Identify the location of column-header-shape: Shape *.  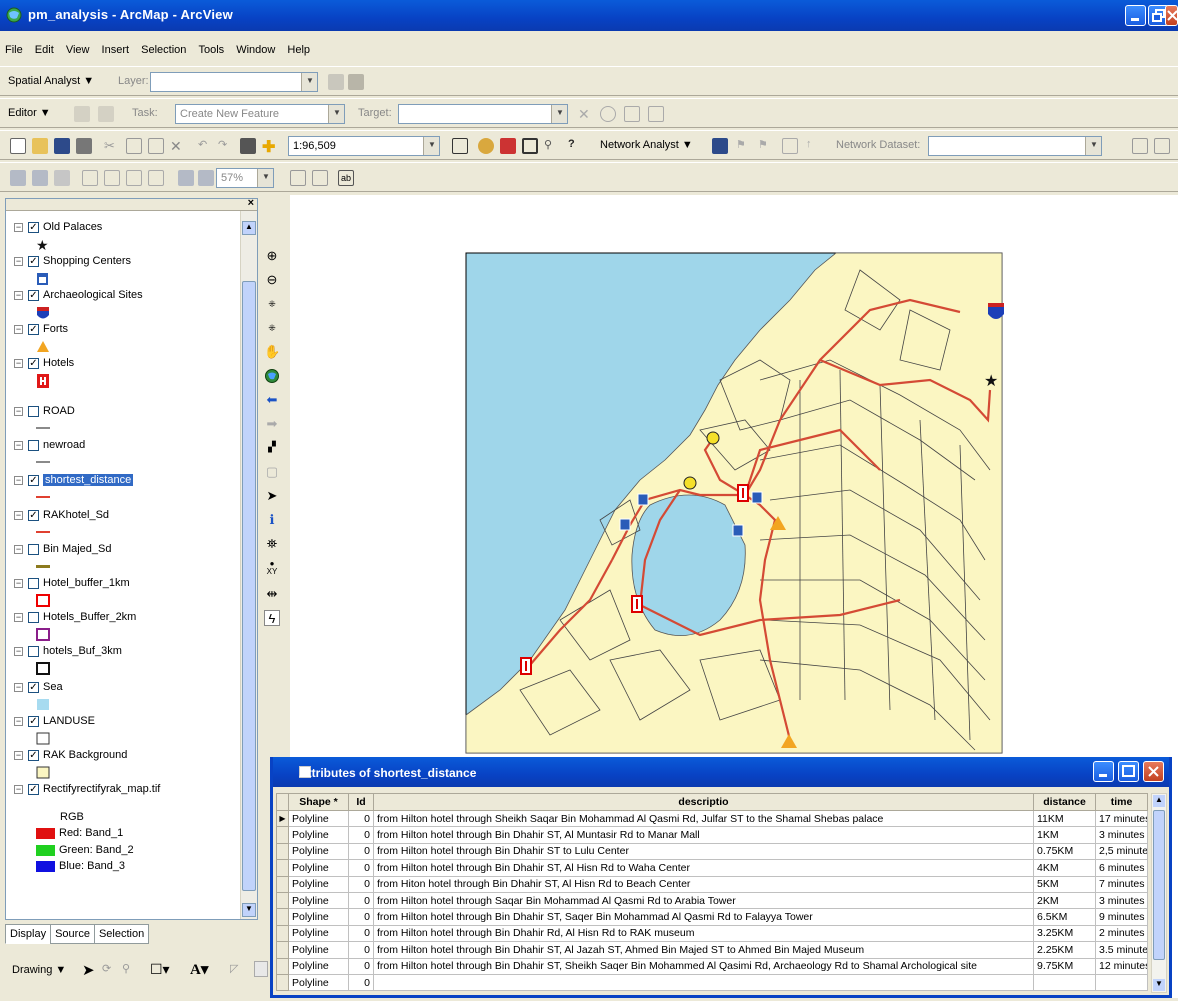
(318, 802).